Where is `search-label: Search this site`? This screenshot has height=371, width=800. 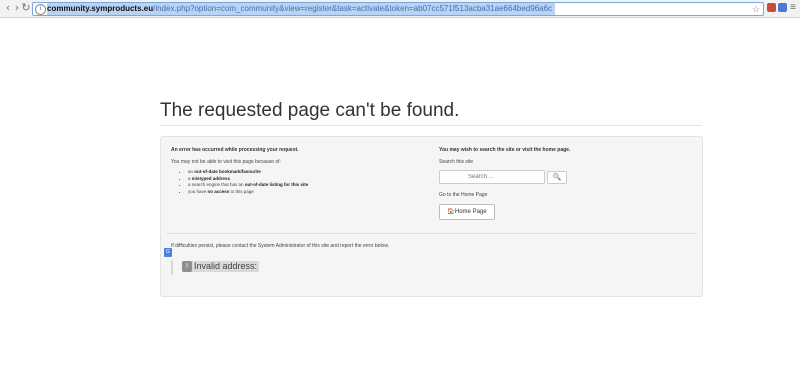
search-label: Search this site is located at coordinates (456, 162).